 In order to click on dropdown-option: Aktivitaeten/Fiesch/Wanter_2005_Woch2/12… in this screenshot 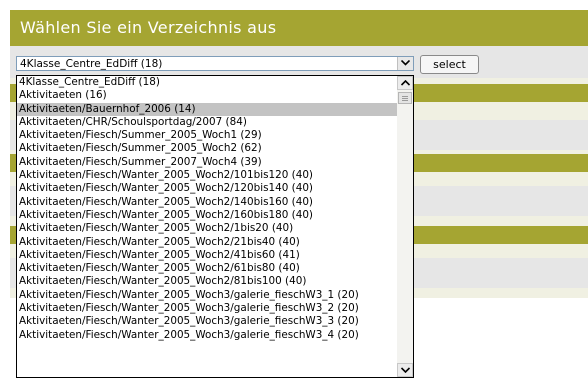, I will do `click(207, 188)`.